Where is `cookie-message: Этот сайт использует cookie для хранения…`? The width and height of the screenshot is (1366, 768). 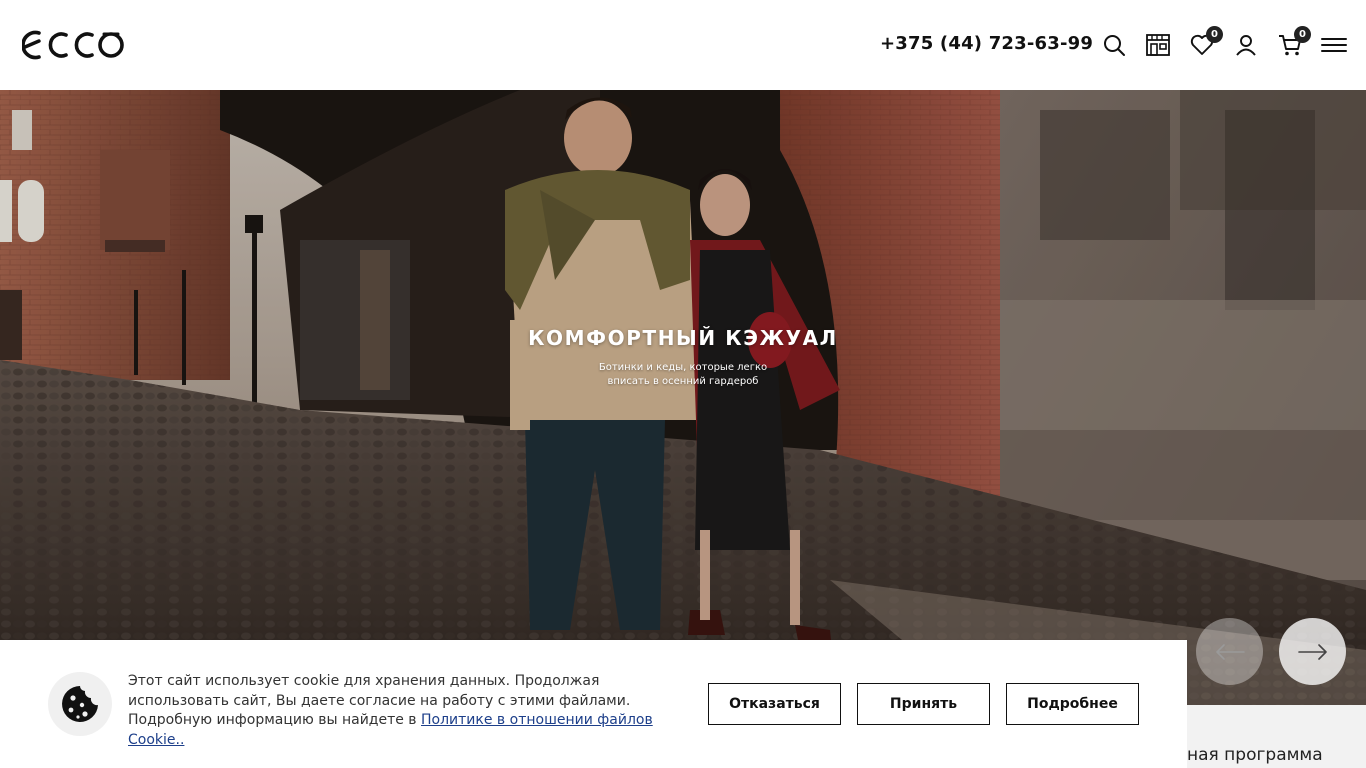 cookie-message: Этот сайт использует cookie для хранения… is located at coordinates (405, 711).